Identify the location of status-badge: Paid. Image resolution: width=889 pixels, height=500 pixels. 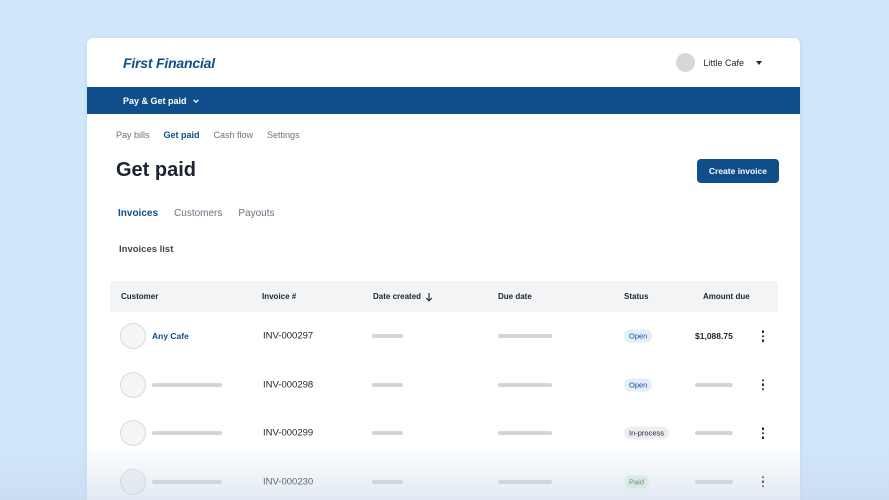
(637, 482).